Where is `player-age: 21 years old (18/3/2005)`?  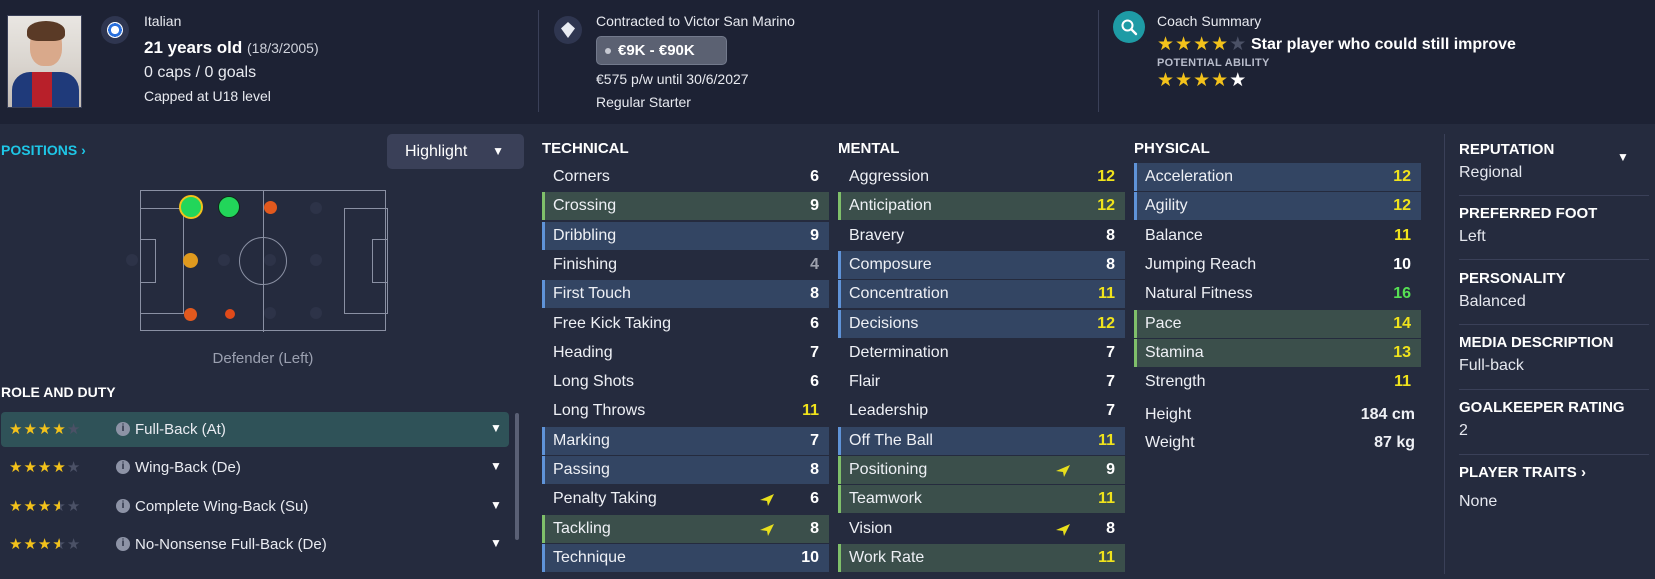
player-age: 21 years old (18/3/2005) is located at coordinates (231, 48).